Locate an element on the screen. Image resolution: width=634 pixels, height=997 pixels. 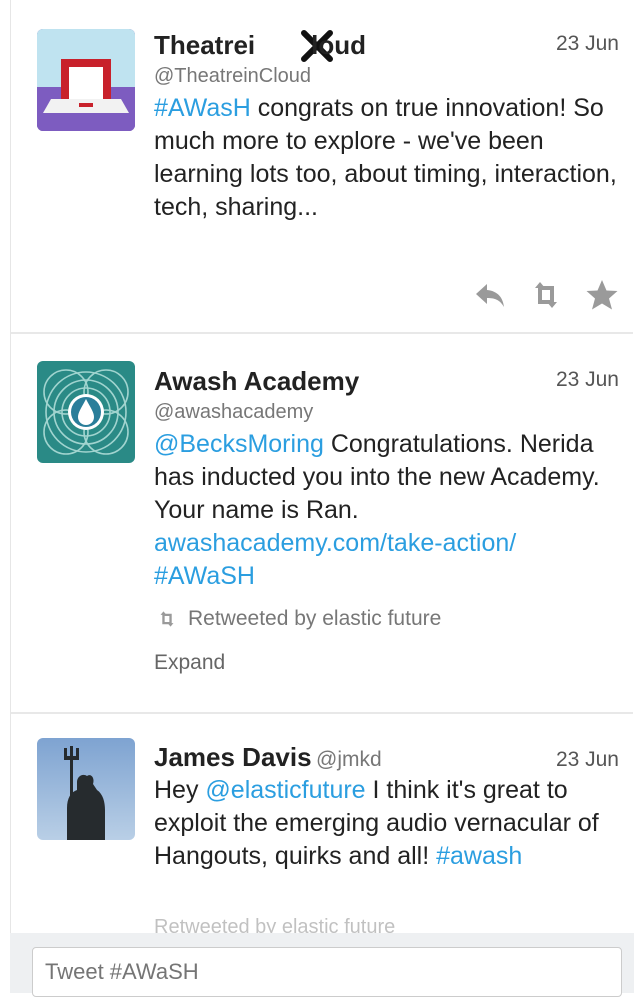
tweet-compose-input is located at coordinates (327, 972).